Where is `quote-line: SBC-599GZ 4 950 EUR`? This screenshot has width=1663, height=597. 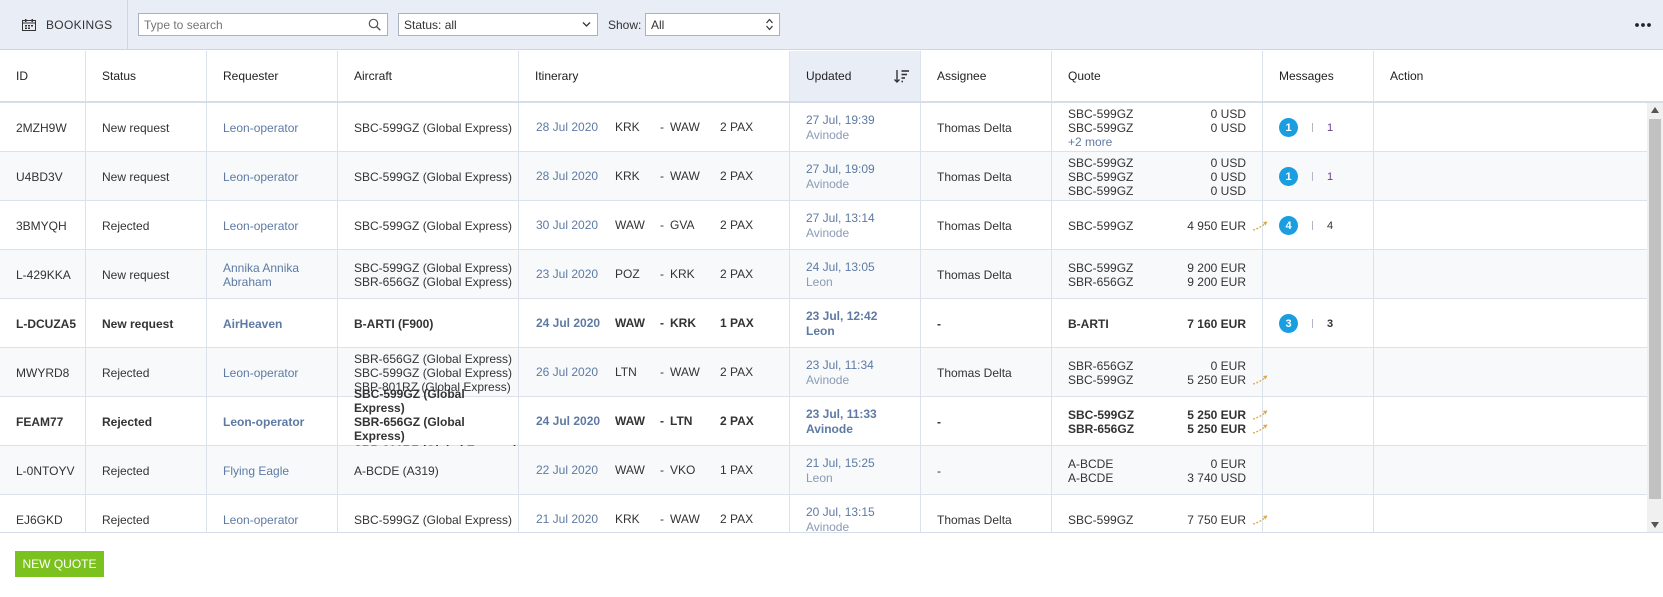 quote-line: SBC-599GZ 4 950 EUR is located at coordinates (1168, 226).